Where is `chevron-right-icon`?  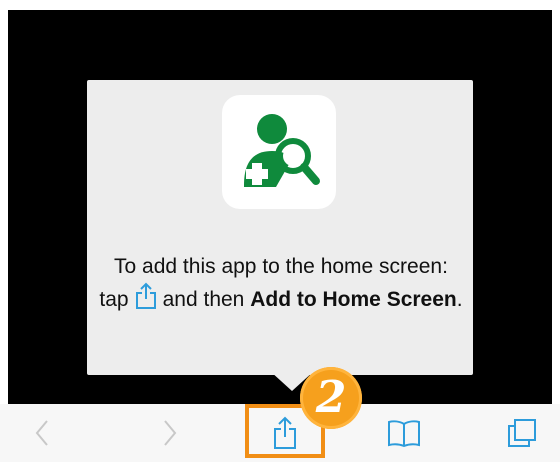 chevron-right-icon is located at coordinates (170, 433).